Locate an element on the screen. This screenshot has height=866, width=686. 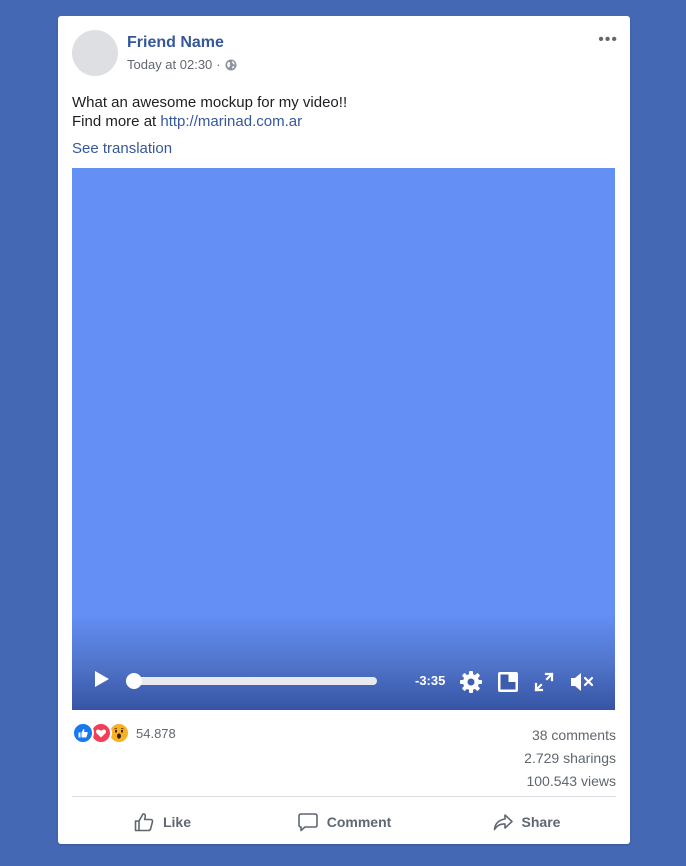
video-controls: -3:35 is located at coordinates (343, 684).